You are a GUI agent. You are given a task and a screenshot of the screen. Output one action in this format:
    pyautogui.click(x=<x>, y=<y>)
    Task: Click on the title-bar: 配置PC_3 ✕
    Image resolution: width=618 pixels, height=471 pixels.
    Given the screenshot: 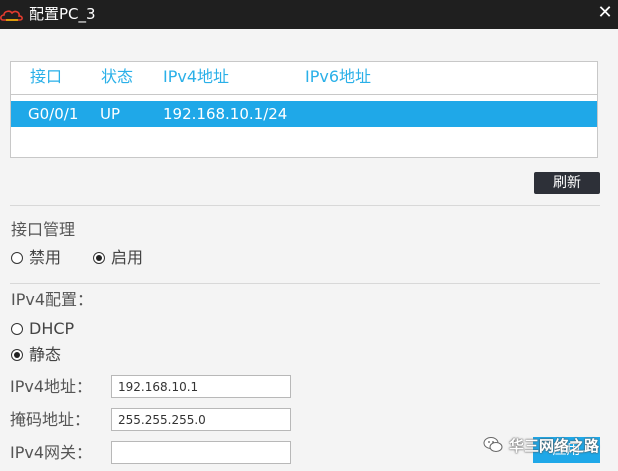 What is the action you would take?
    pyautogui.click(x=309, y=14)
    